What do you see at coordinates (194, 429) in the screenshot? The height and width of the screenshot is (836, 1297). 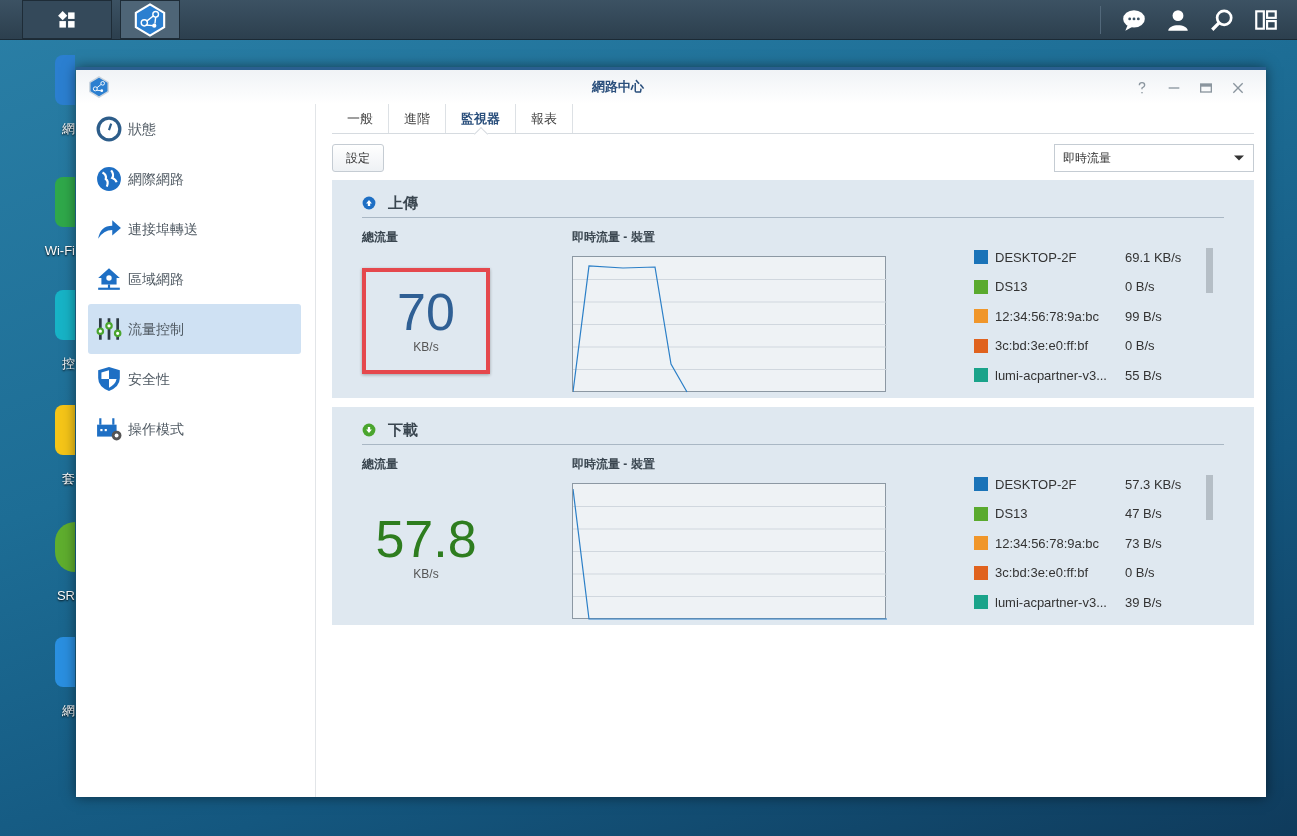 I see `sidebar-item: 操作模式` at bounding box center [194, 429].